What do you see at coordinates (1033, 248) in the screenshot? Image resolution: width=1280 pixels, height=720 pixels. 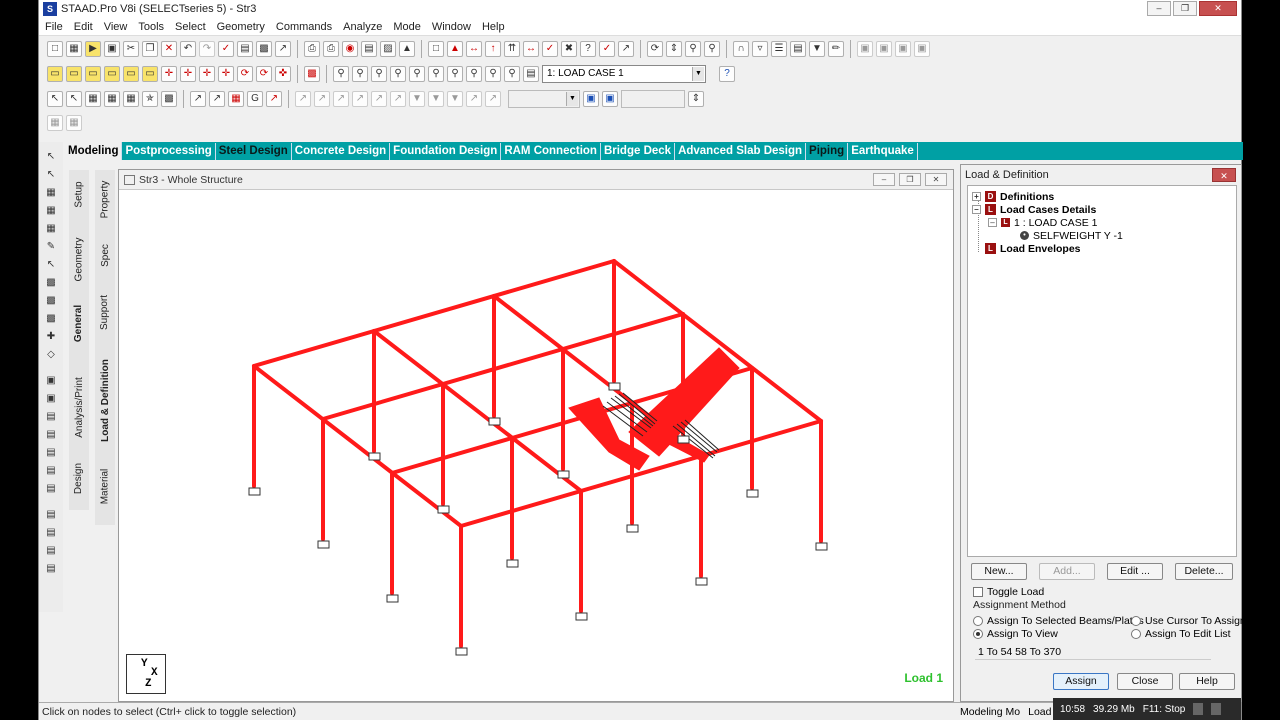 I see `tree-item-load-envelopes: L Load Envelopes` at bounding box center [1033, 248].